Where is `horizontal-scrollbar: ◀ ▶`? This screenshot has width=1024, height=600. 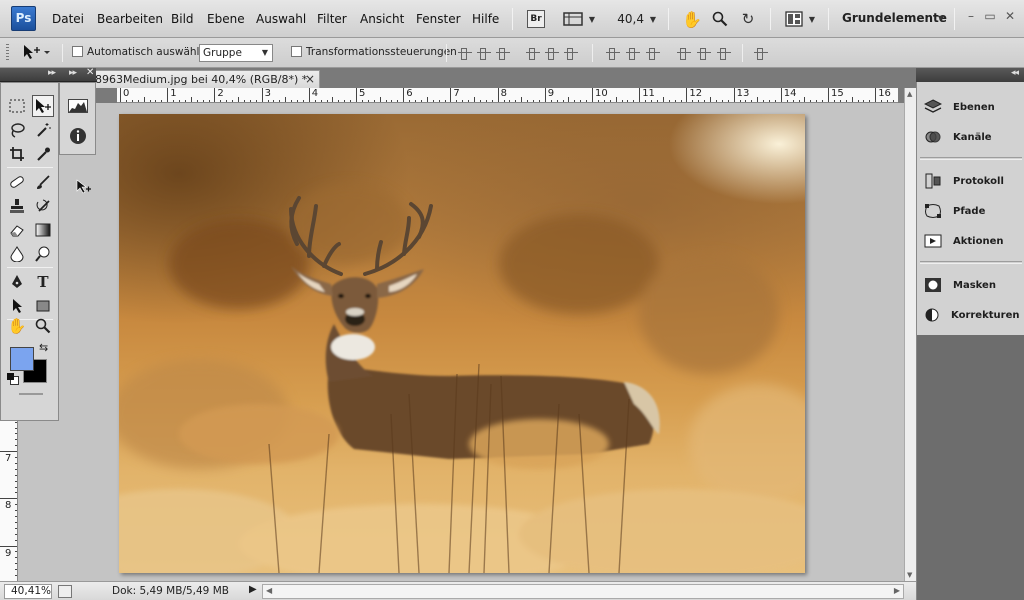
horizontal-scrollbar: ◀ ▶ is located at coordinates (583, 591).